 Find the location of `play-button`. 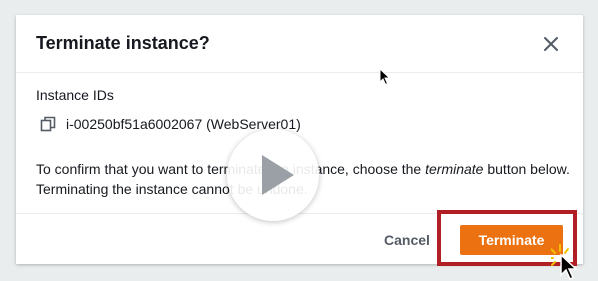

play-button is located at coordinates (273, 175).